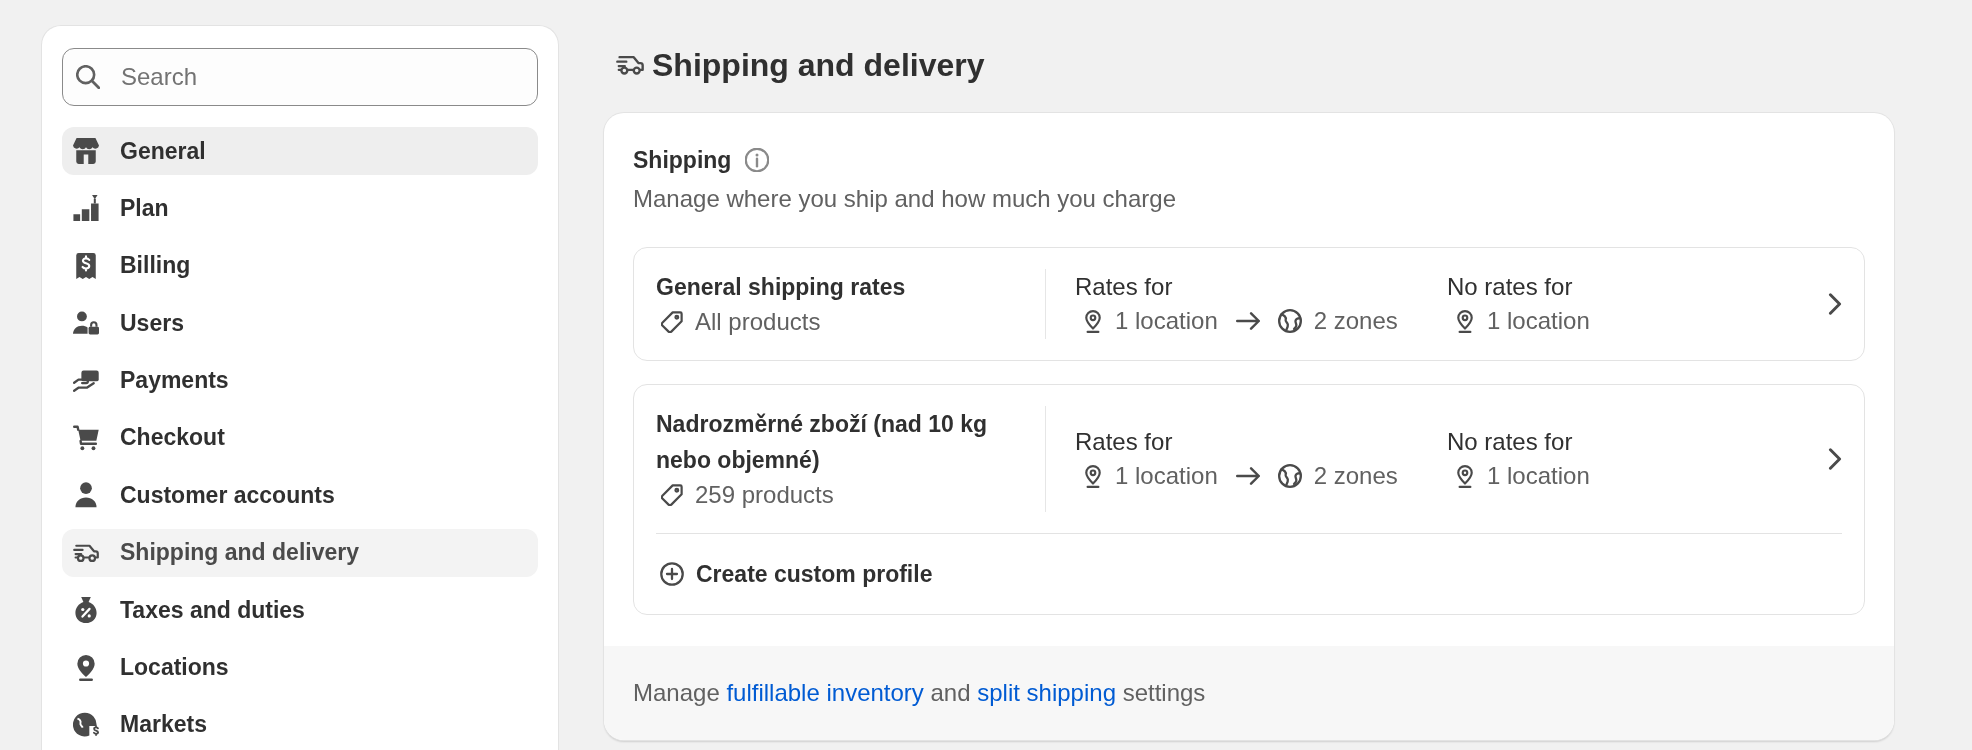 Image resolution: width=1972 pixels, height=750 pixels. What do you see at coordinates (86, 437) in the screenshot?
I see `cart-icon` at bounding box center [86, 437].